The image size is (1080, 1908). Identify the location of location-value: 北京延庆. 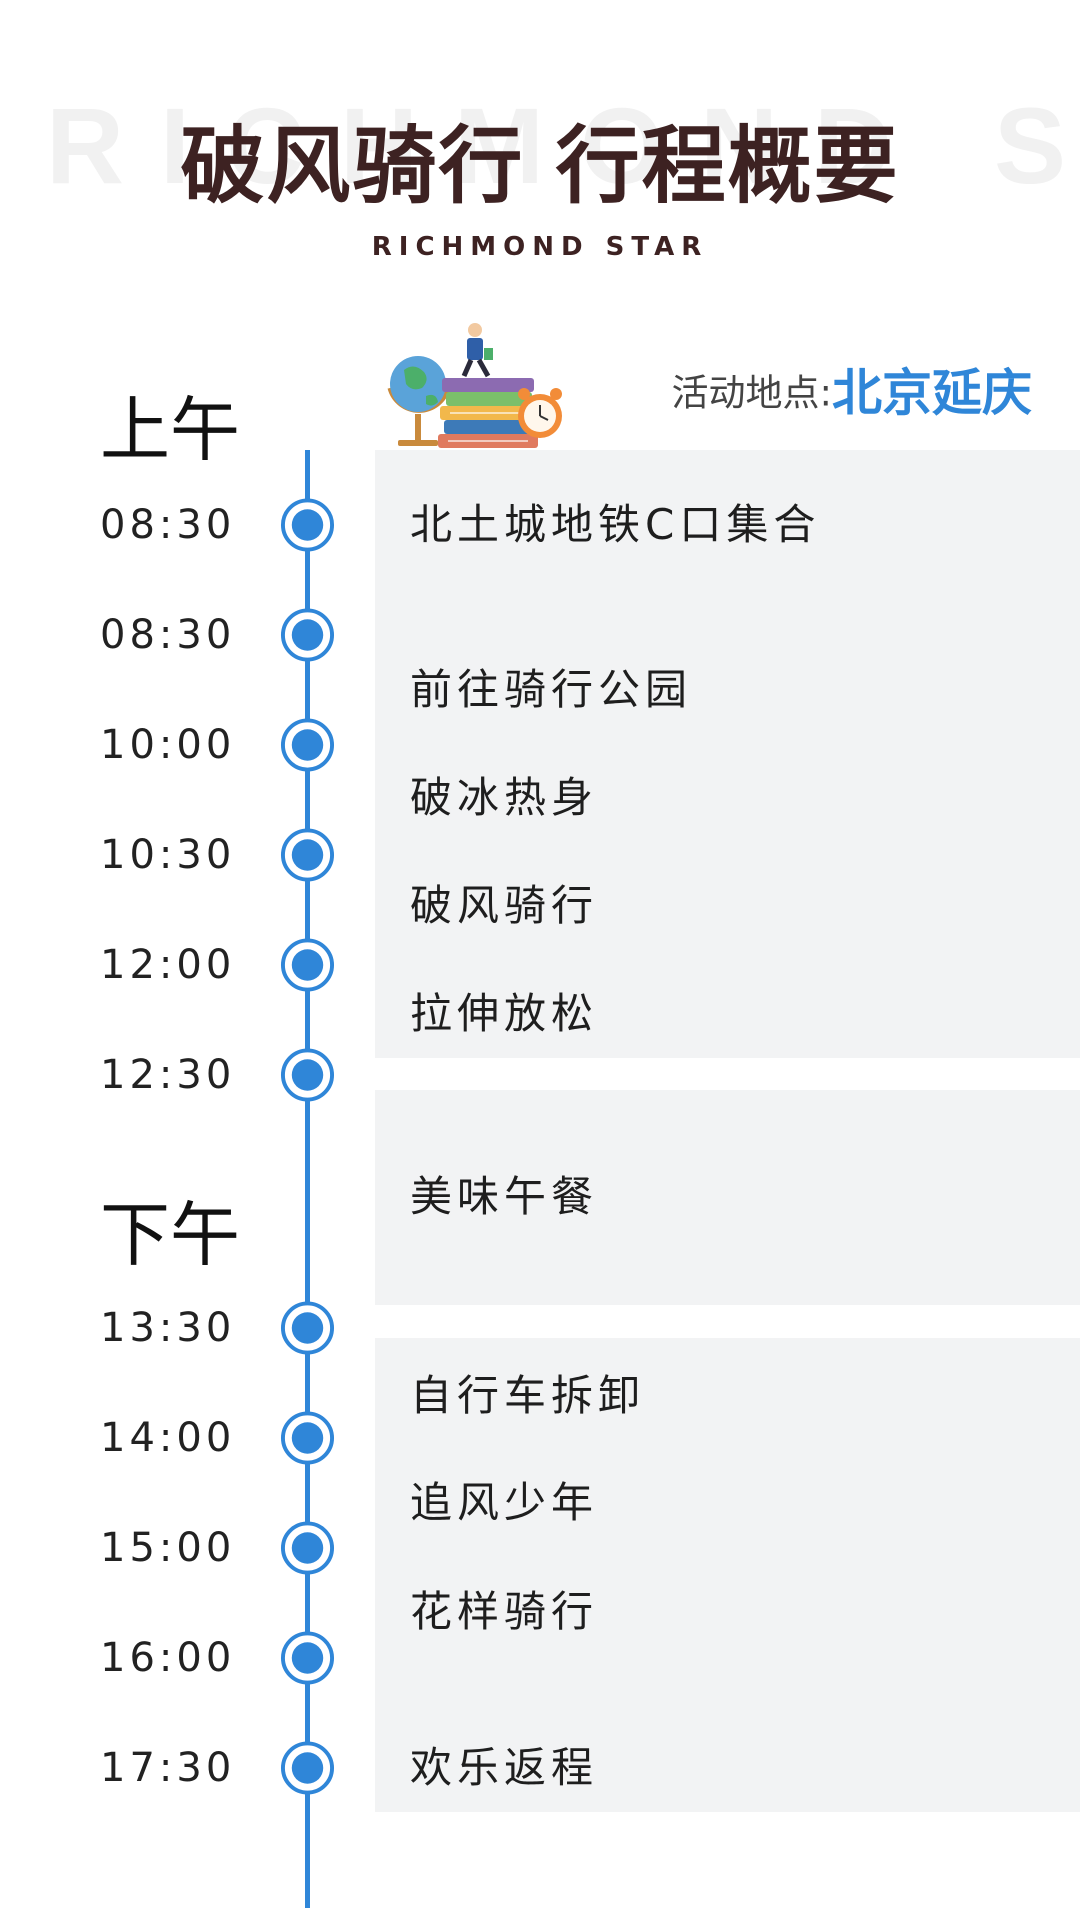
(932, 393).